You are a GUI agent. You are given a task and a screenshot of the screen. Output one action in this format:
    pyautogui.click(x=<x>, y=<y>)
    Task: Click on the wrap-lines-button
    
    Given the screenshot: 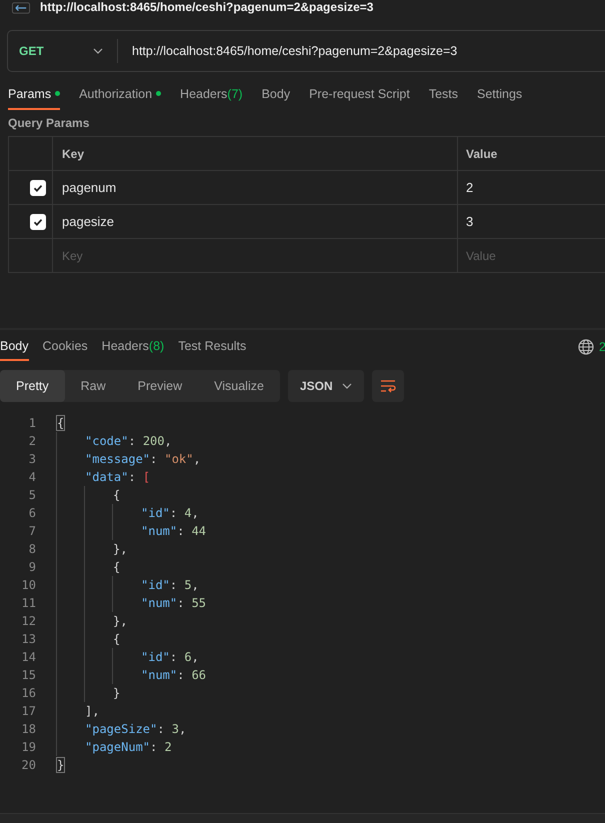 What is the action you would take?
    pyautogui.click(x=388, y=386)
    